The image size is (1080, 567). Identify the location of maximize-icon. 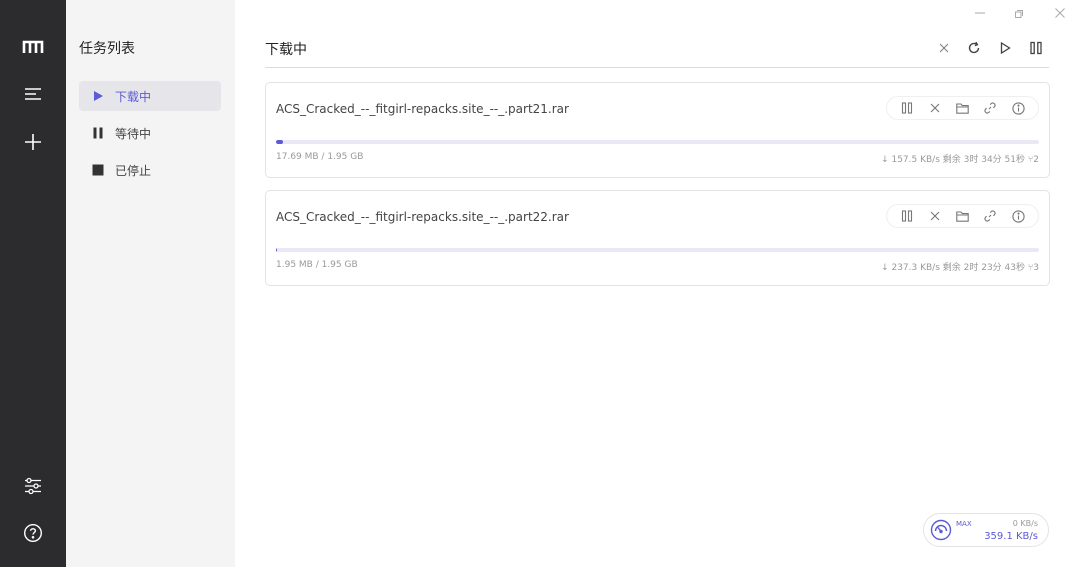
(1020, 13).